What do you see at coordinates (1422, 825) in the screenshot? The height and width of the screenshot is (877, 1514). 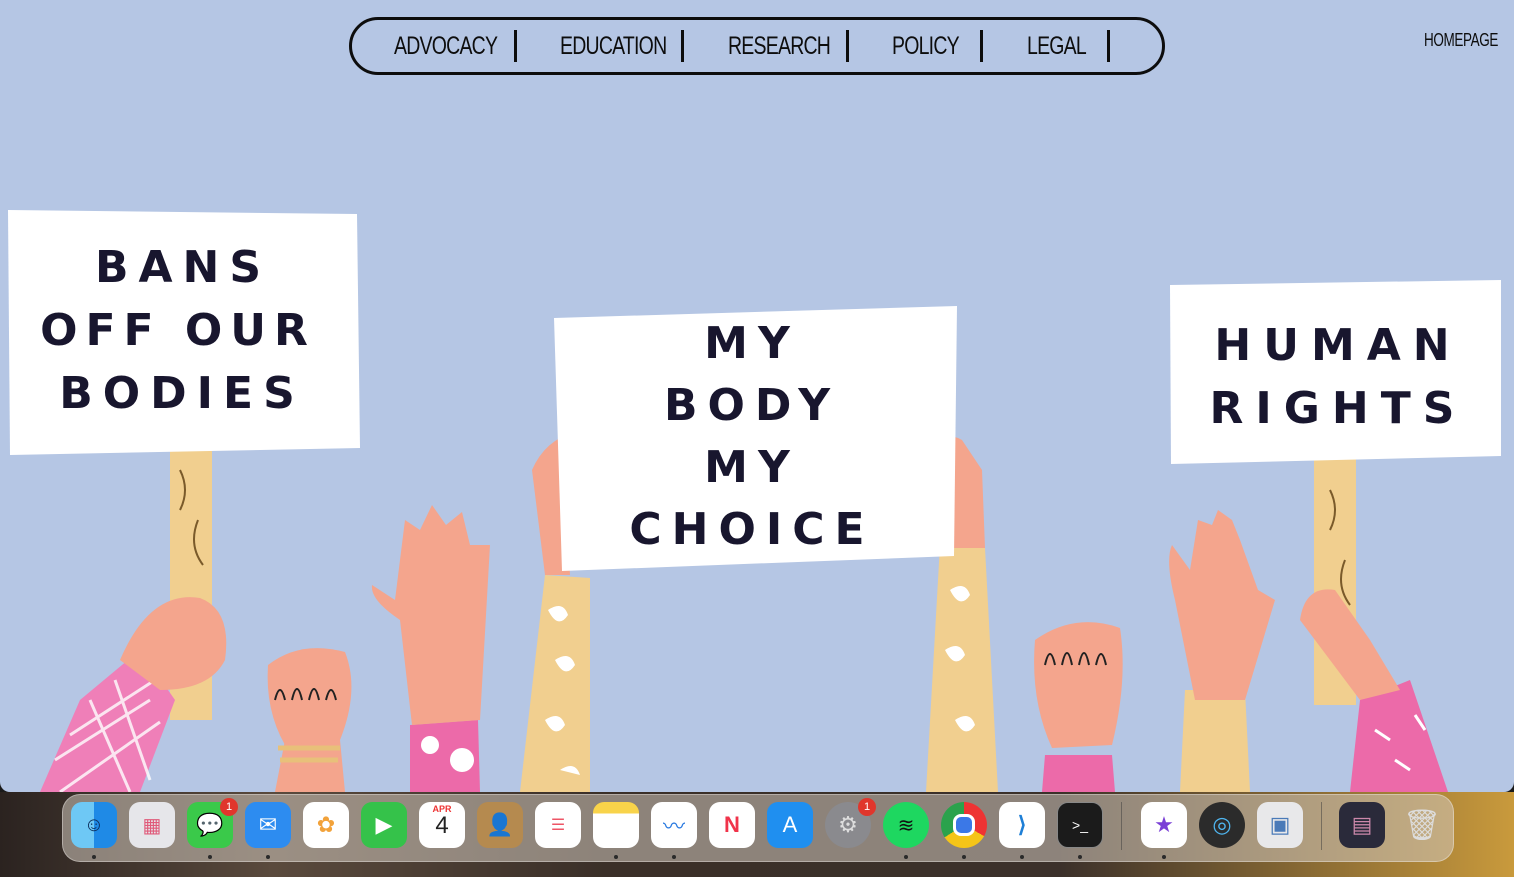 I see `trash-icon: 🗑` at bounding box center [1422, 825].